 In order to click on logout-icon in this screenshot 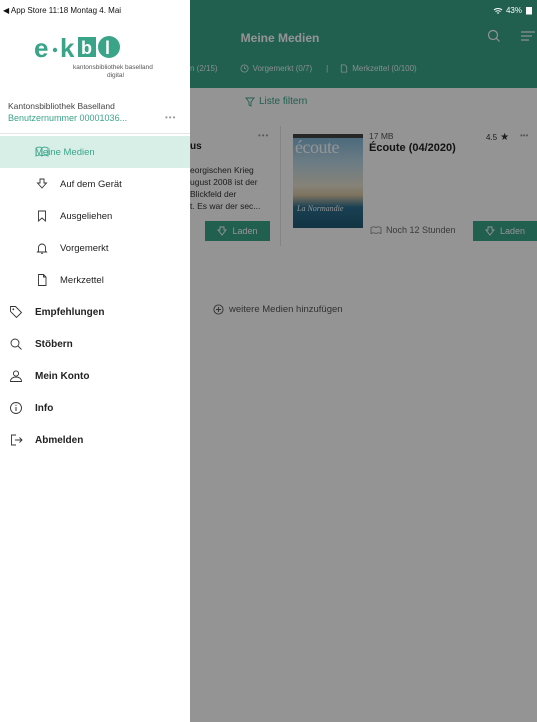, I will do `click(17, 440)`.